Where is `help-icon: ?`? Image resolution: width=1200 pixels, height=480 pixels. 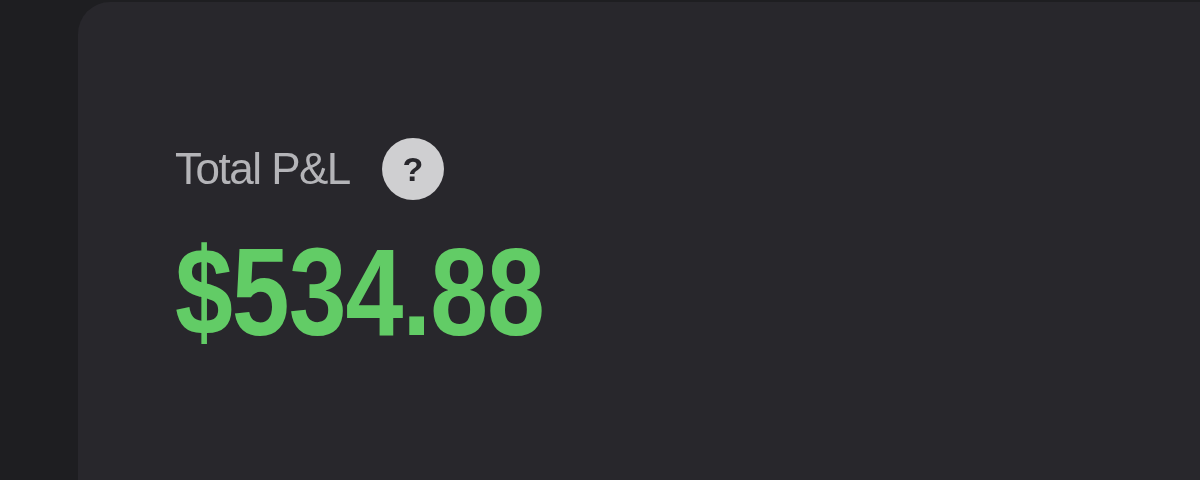
help-icon: ? is located at coordinates (412, 169).